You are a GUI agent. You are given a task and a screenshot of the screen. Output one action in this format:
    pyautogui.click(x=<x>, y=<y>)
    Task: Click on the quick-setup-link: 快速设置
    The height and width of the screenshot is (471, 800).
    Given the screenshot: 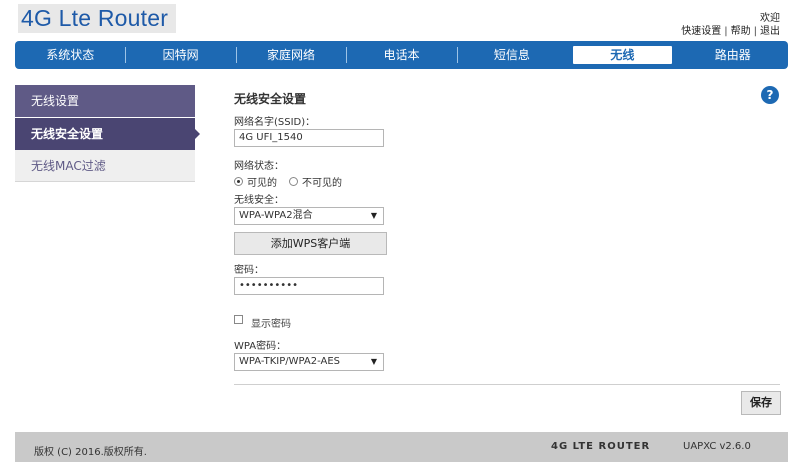 What is the action you would take?
    pyautogui.click(x=701, y=31)
    